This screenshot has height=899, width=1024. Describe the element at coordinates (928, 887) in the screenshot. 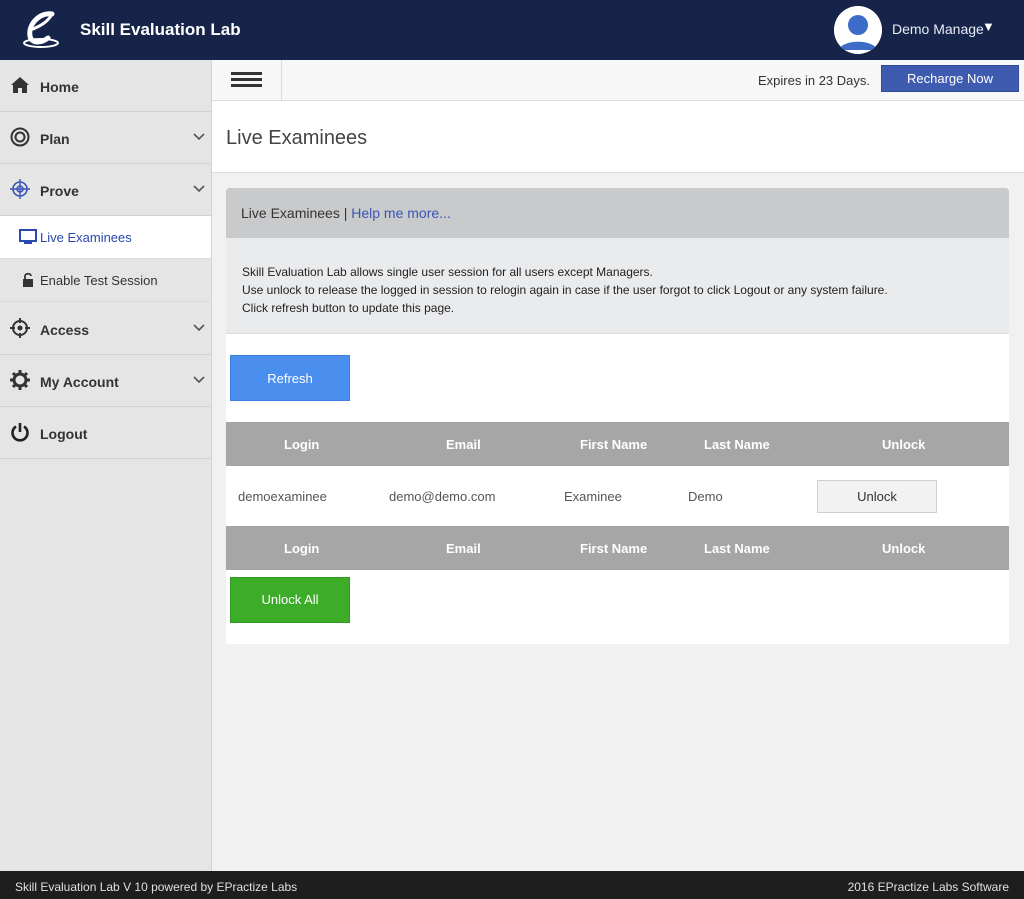

I see `footer-copyright: 2016 EPractize Labs Software` at that location.